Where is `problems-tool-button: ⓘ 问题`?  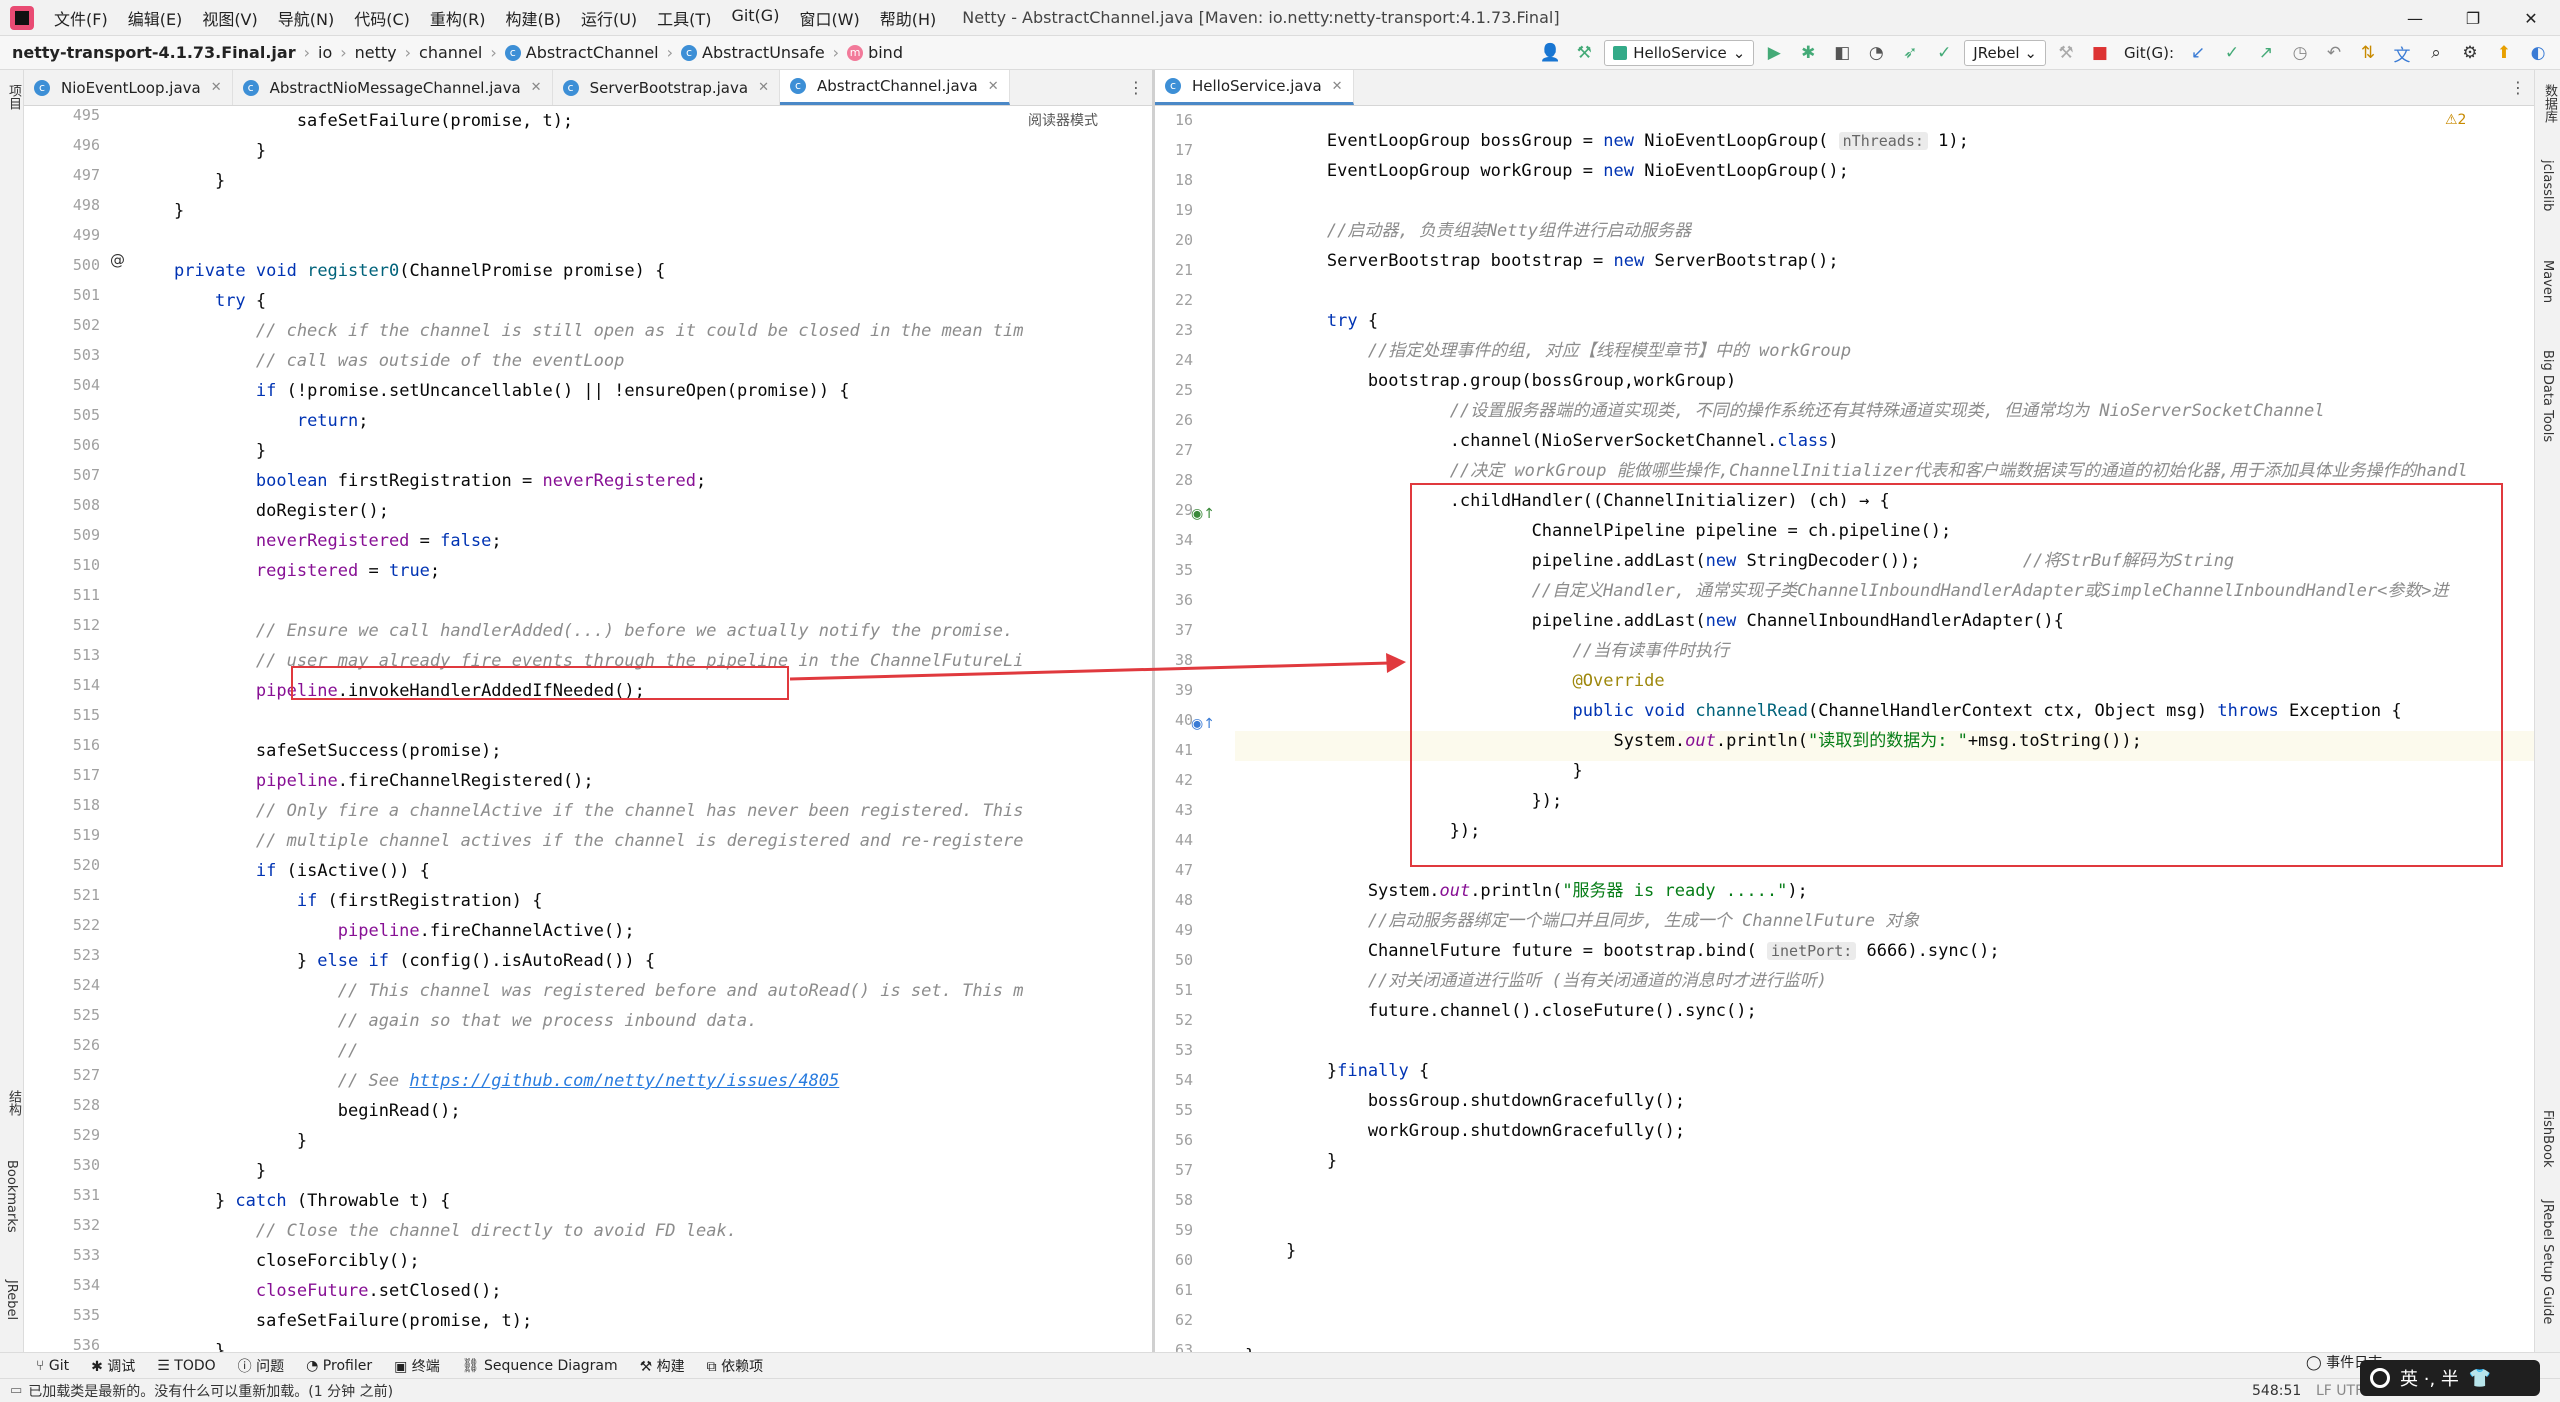
problems-tool-button: ⓘ 问题 is located at coordinates (261, 1366).